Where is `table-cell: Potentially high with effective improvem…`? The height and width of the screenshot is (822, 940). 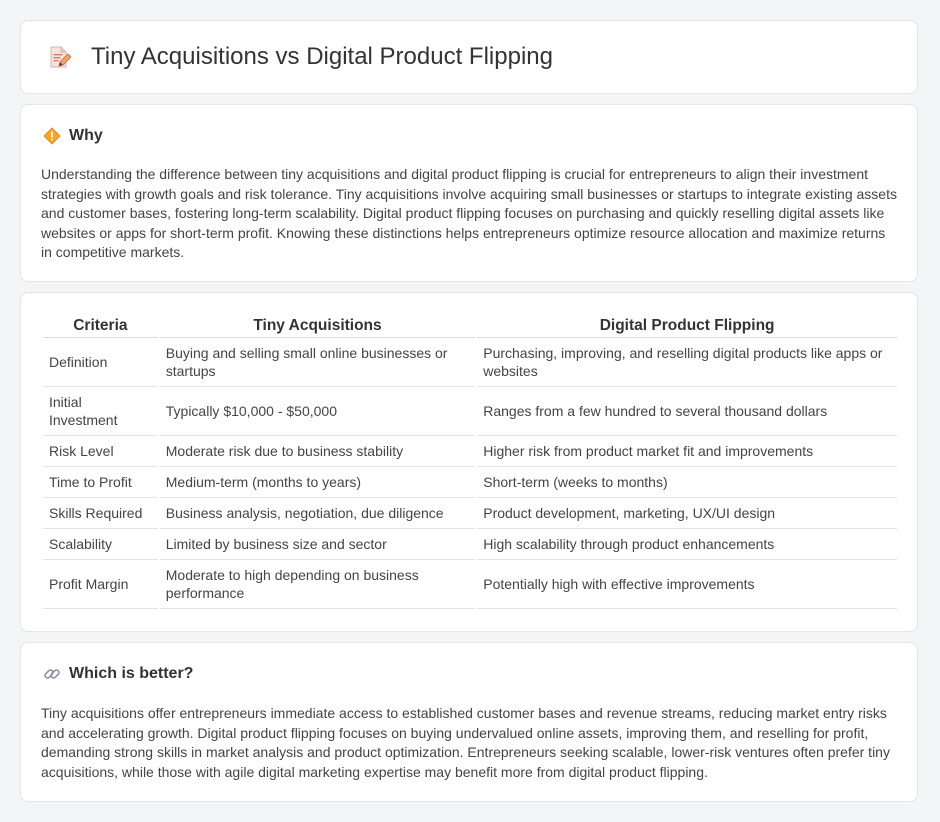 table-cell: Potentially high with effective improvem… is located at coordinates (687, 584).